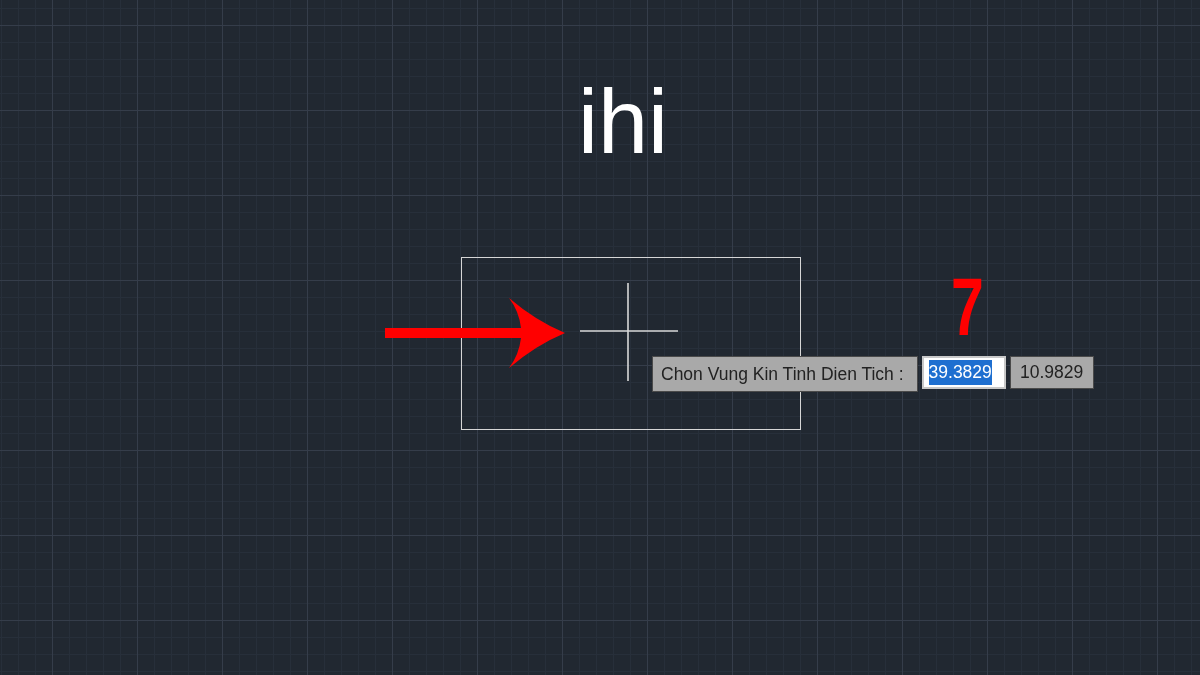 The width and height of the screenshot is (1200, 675). I want to click on annotation-number: 7, so click(967, 307).